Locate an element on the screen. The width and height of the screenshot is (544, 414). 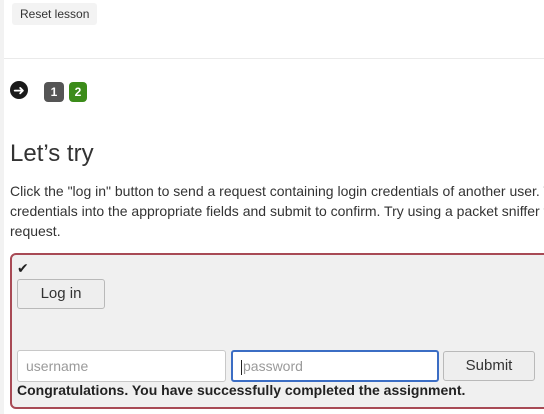
page-title: Let’s try is located at coordinates (52, 153).